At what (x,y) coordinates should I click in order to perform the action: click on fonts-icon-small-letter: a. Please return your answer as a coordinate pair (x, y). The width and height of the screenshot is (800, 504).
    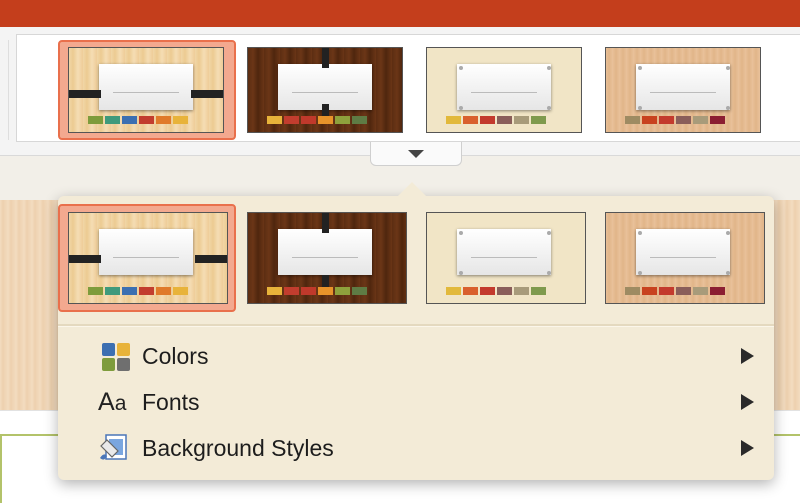
    Looking at the image, I should click on (120, 403).